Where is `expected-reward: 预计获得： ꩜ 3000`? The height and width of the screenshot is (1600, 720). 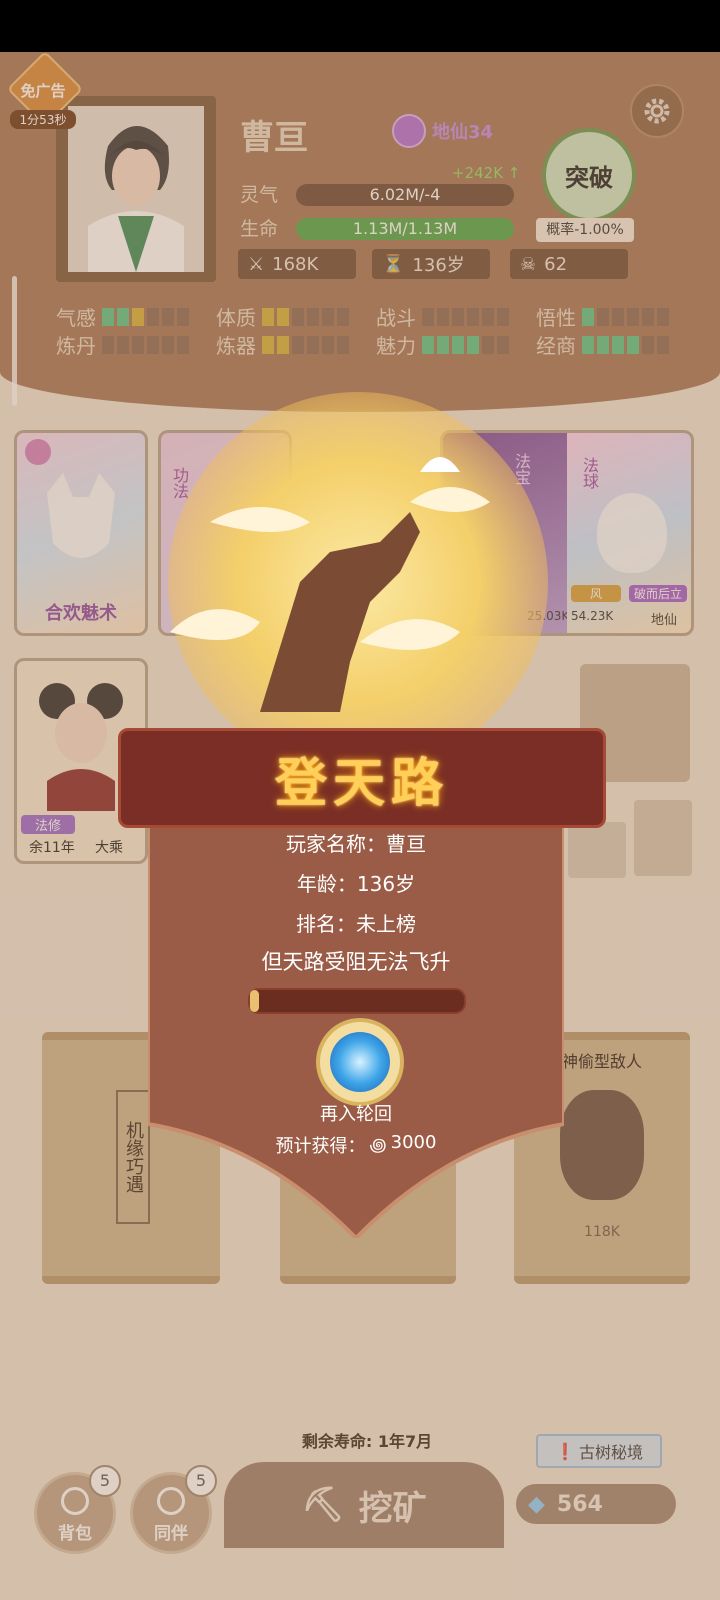
expected-reward: 预计获得： ꩜ 3000 is located at coordinates (356, 1145).